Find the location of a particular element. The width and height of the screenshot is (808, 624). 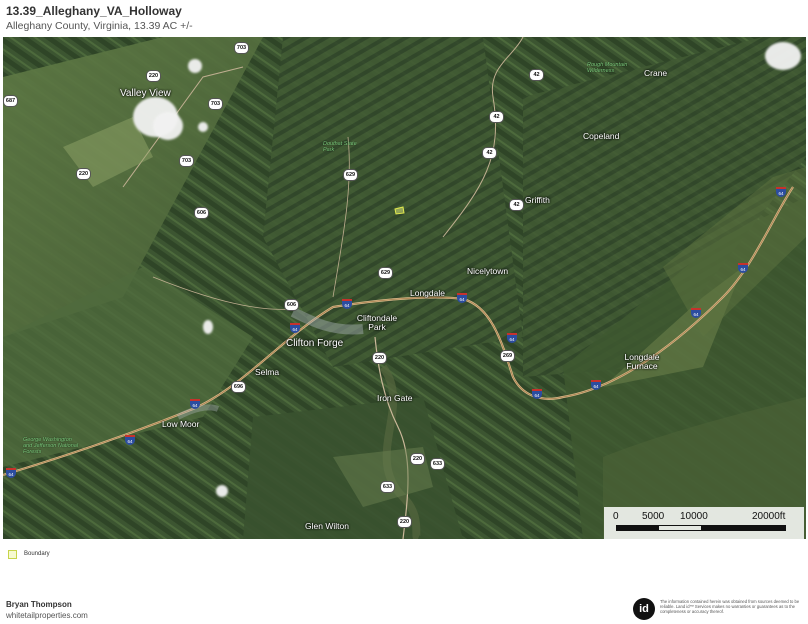

scale-tick: 0 is located at coordinates (616, 516).